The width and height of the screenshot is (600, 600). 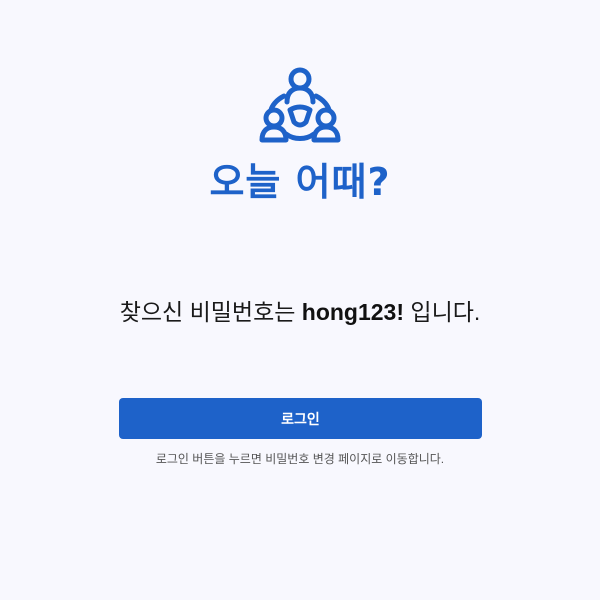 I want to click on people-circle-icon, so click(x=300, y=106).